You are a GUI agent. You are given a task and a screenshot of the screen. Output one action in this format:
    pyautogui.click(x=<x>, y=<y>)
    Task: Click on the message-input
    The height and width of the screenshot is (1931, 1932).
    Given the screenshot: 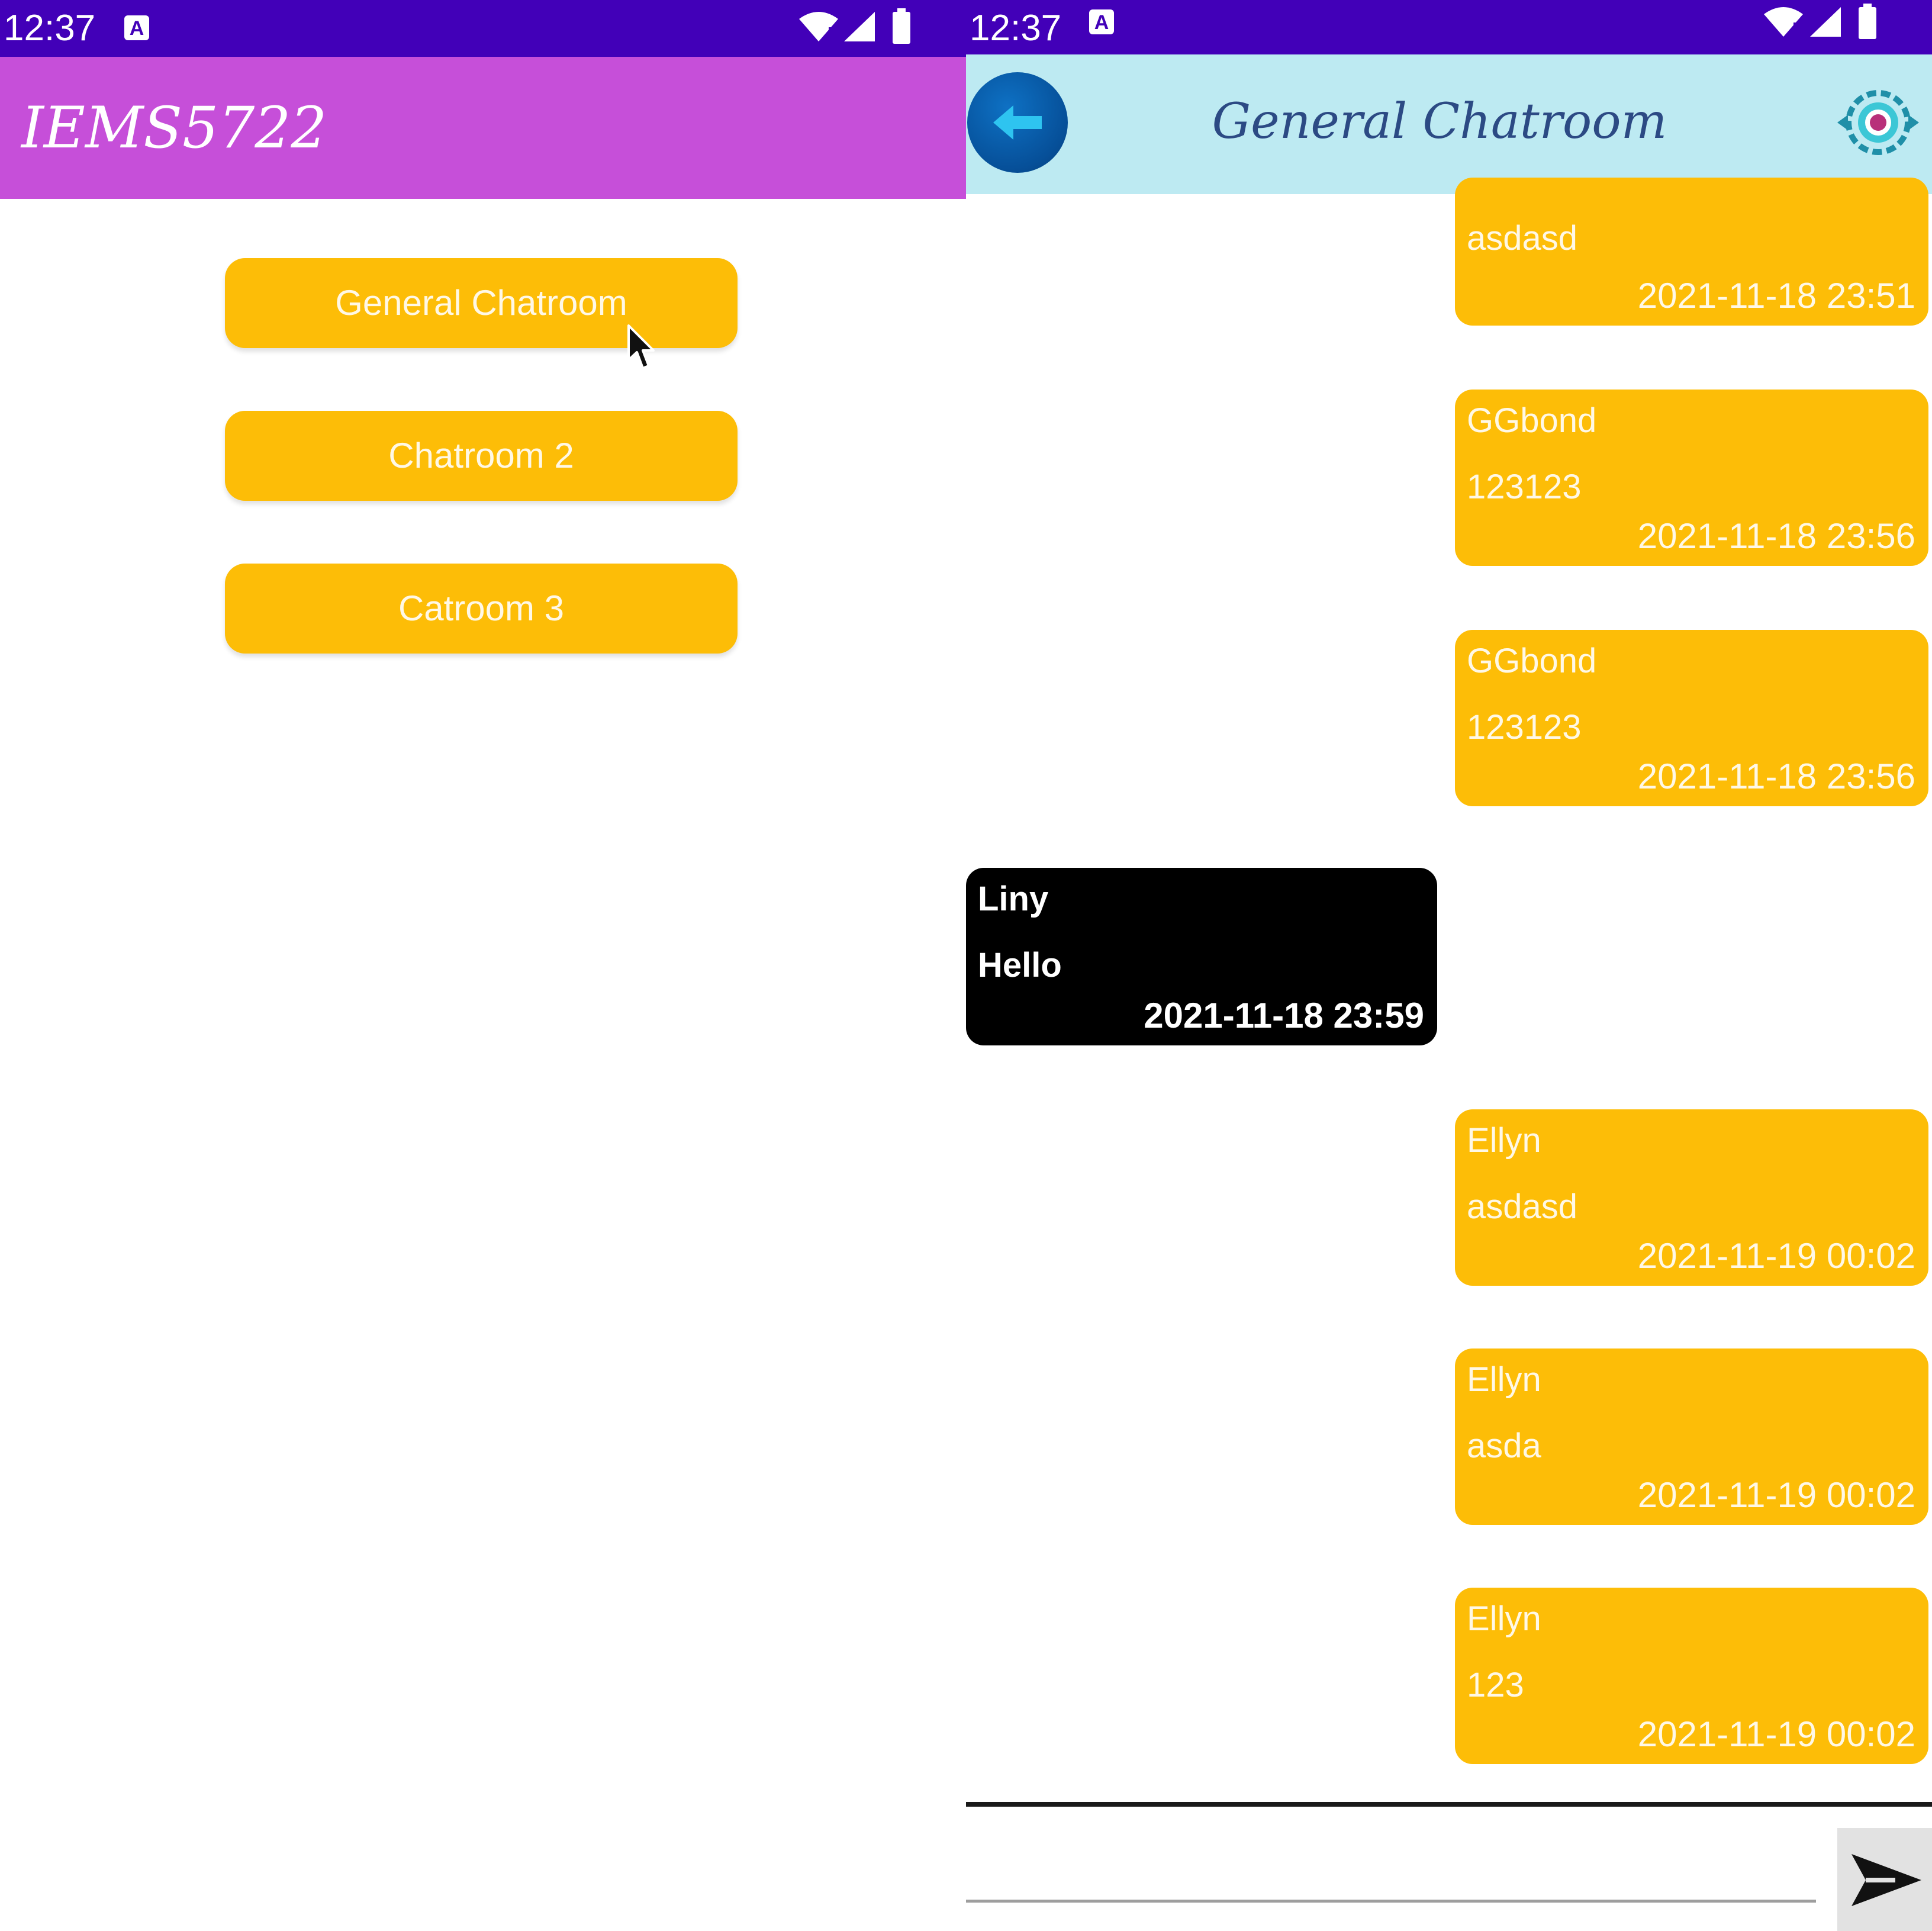 What is the action you would take?
    pyautogui.click(x=1391, y=1858)
    